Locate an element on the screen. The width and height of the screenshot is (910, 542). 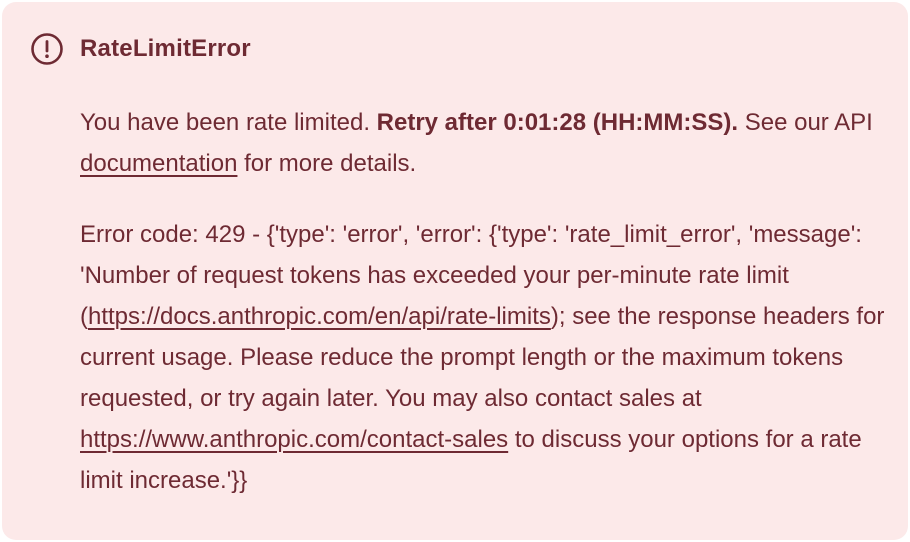
message-after-link: for more details. is located at coordinates (327, 163).